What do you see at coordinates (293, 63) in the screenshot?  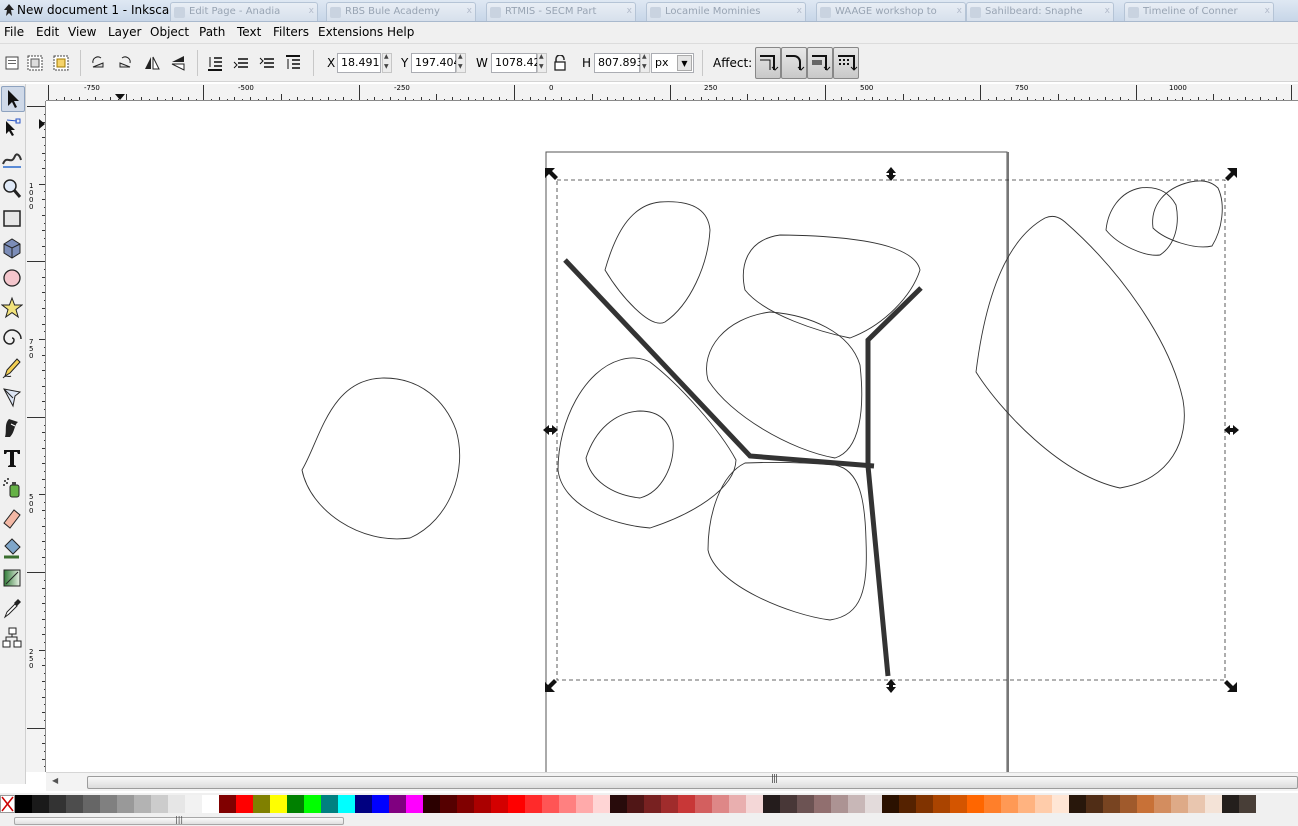 I see `raise-to-top-icon` at bounding box center [293, 63].